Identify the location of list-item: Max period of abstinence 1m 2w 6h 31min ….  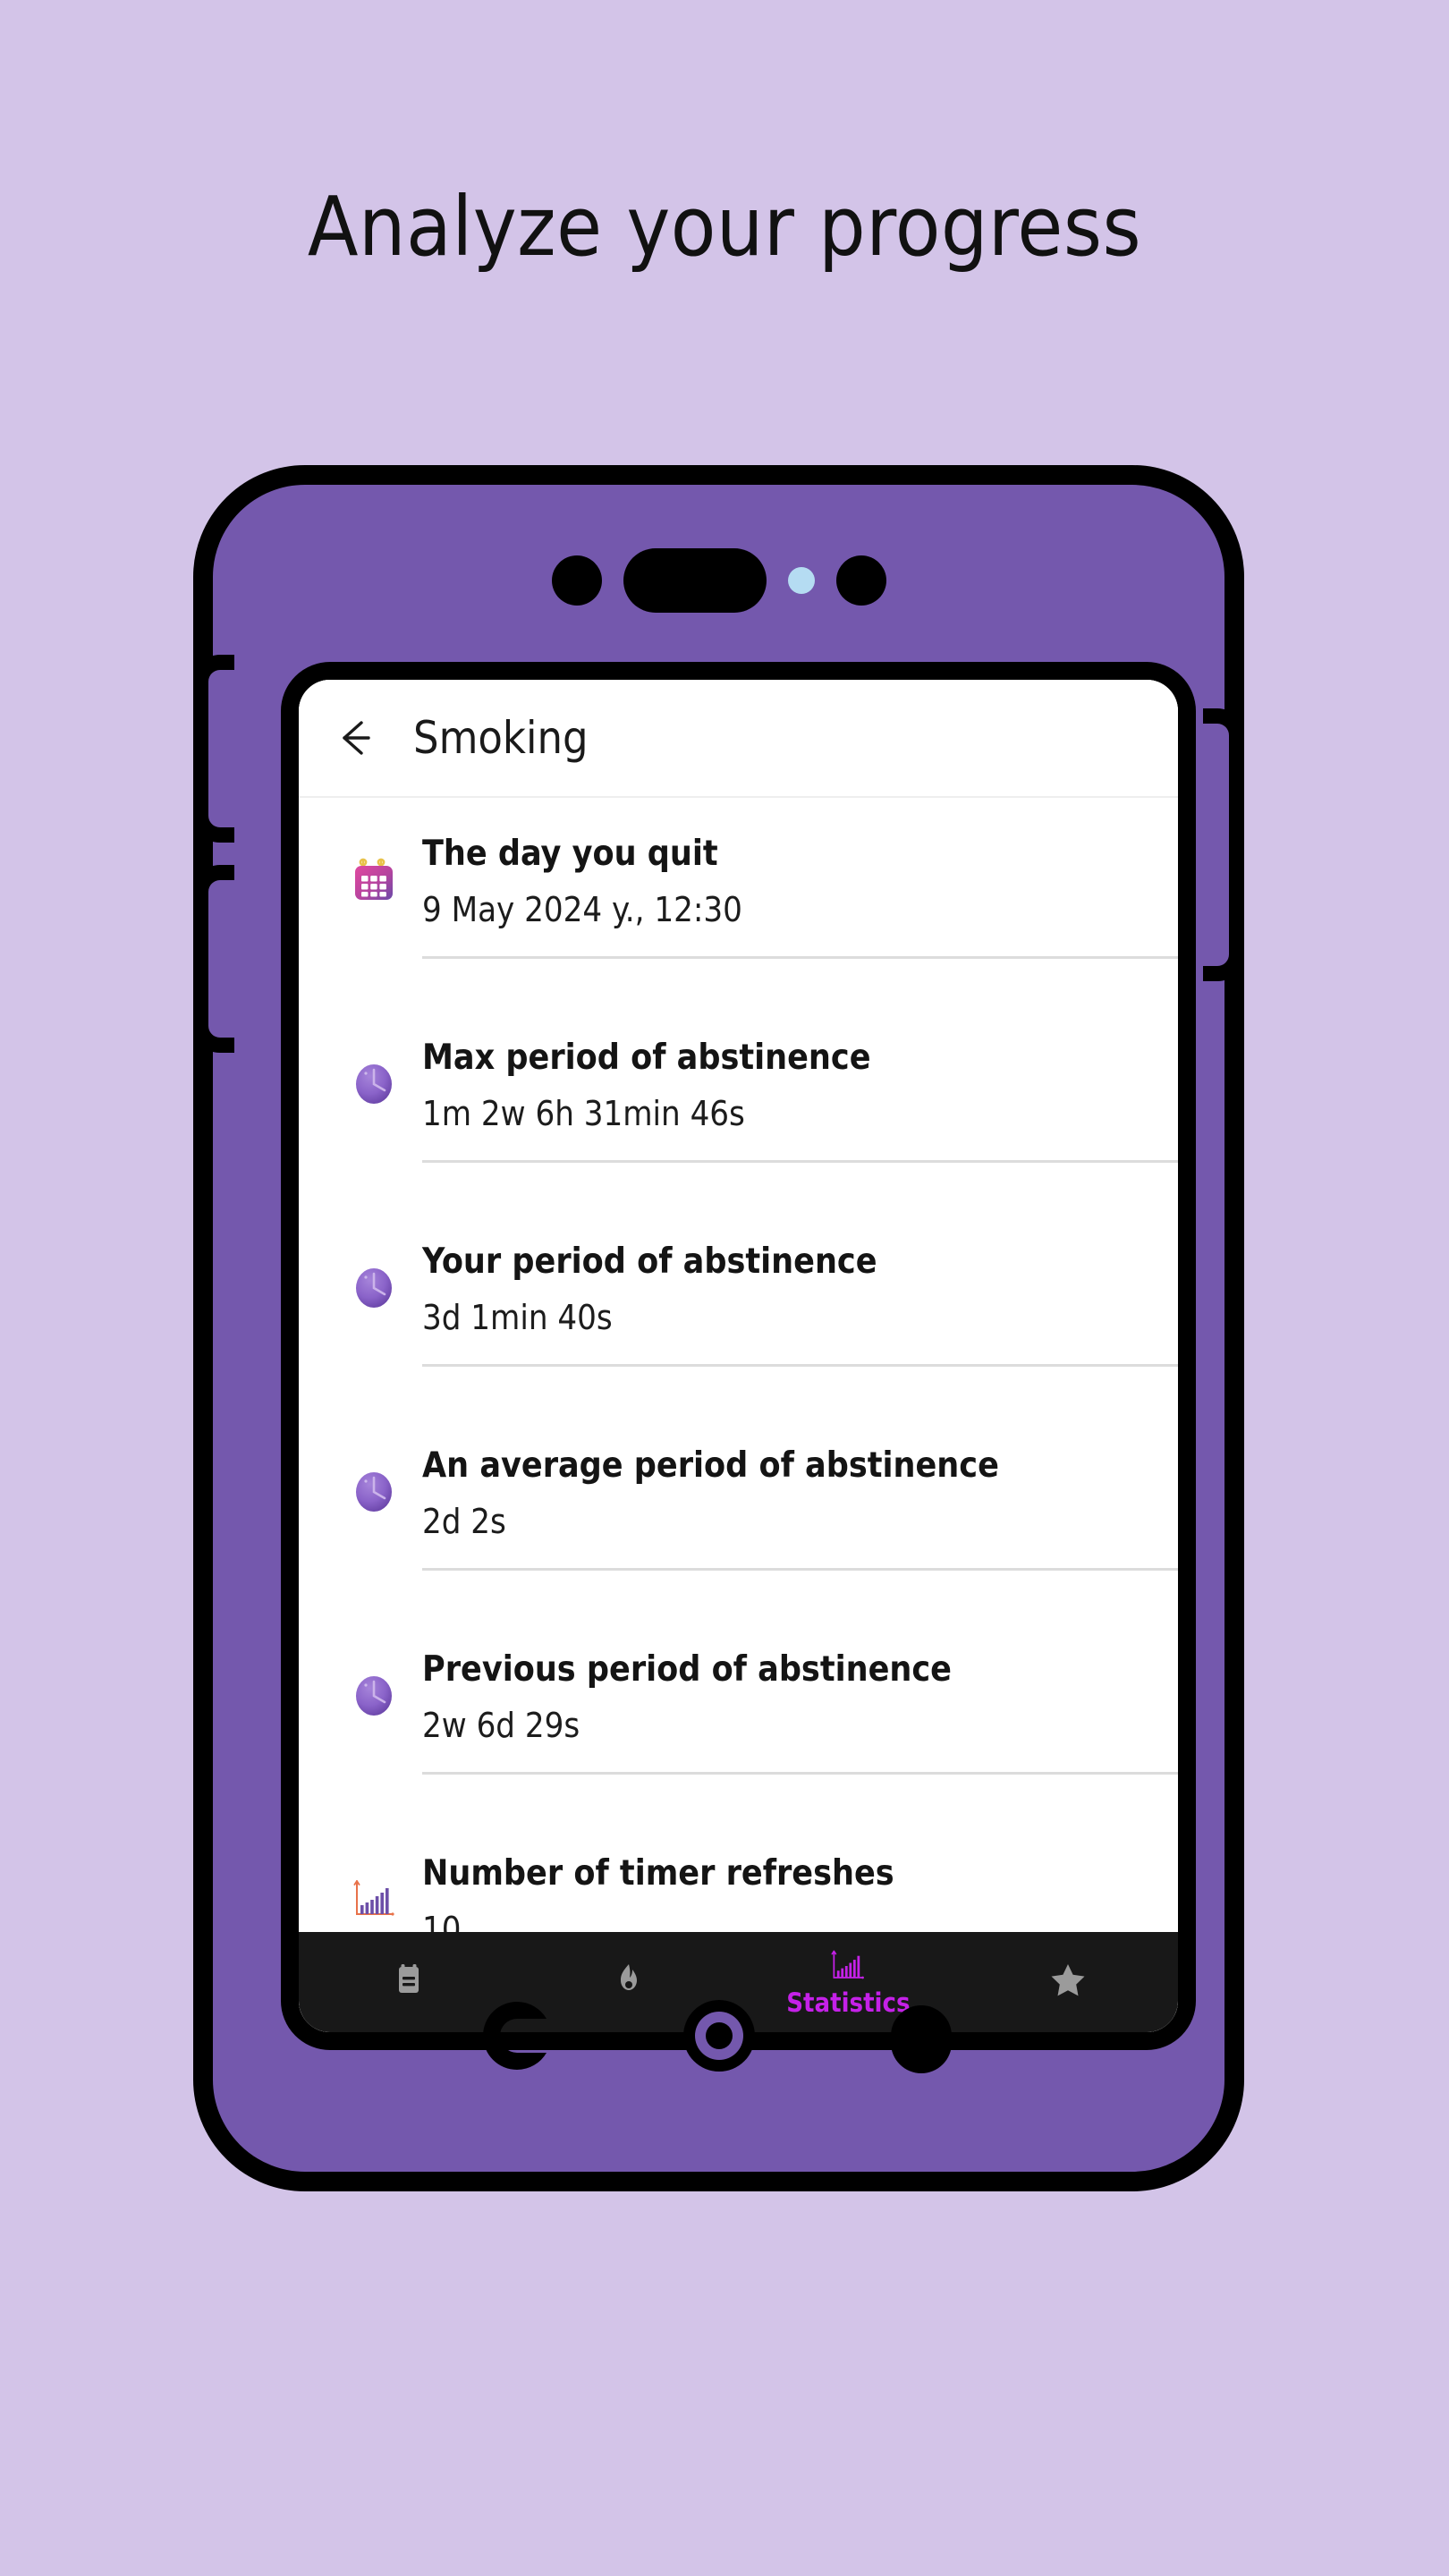
(738, 1113).